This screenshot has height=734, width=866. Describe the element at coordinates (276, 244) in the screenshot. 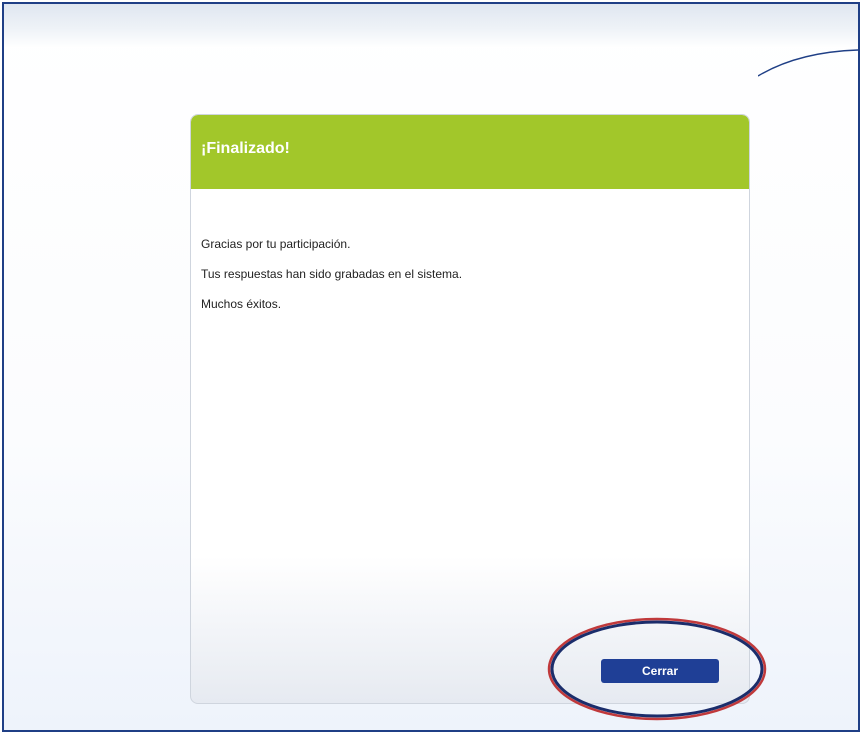

I see `message-thanks: Gracias por tu participación.` at that location.